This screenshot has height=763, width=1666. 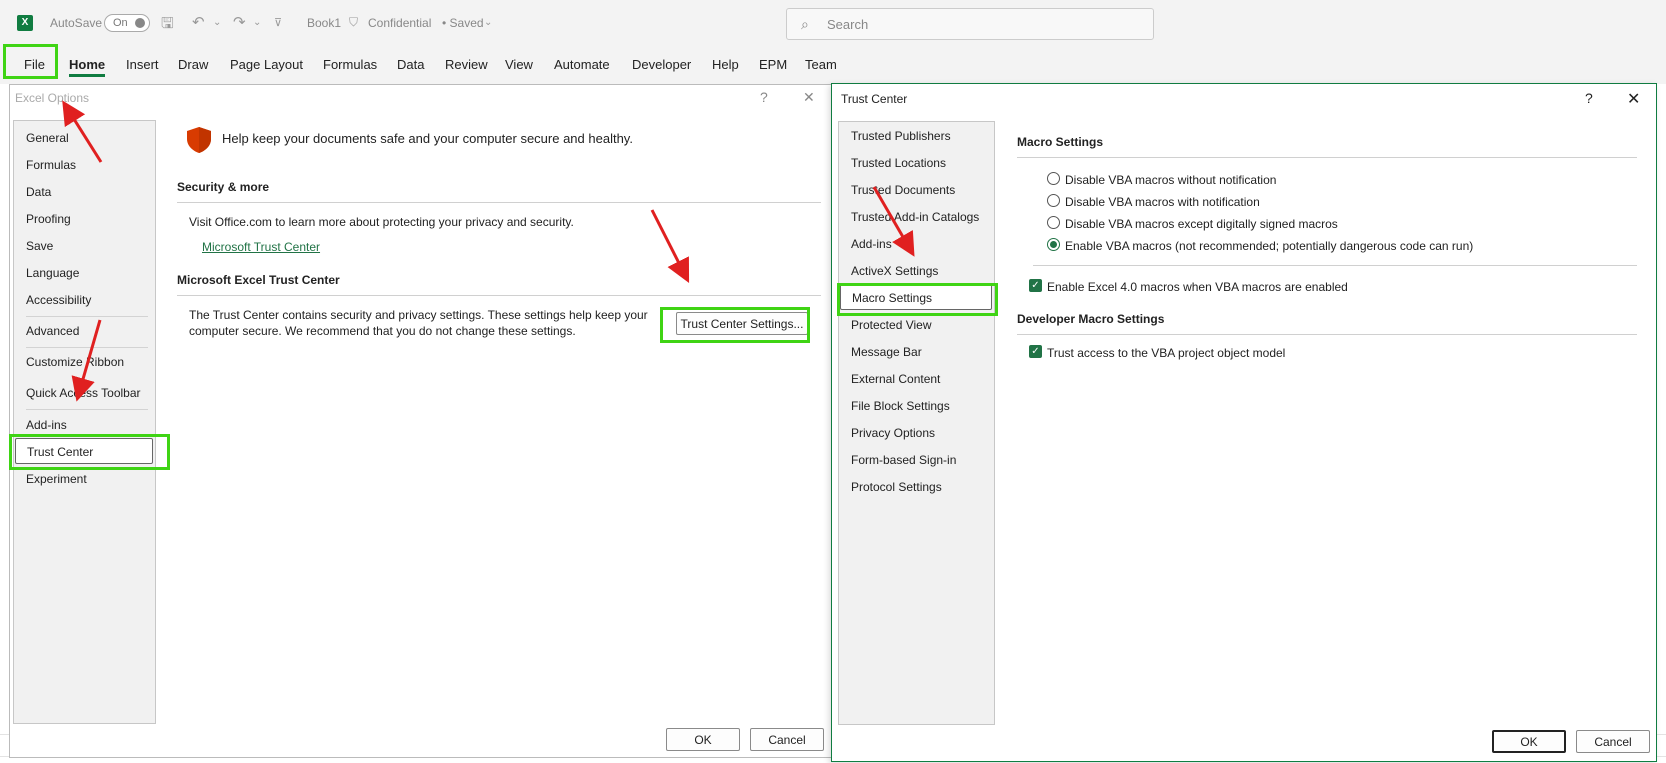 I want to click on search-icon: ⌕, so click(x=805, y=24).